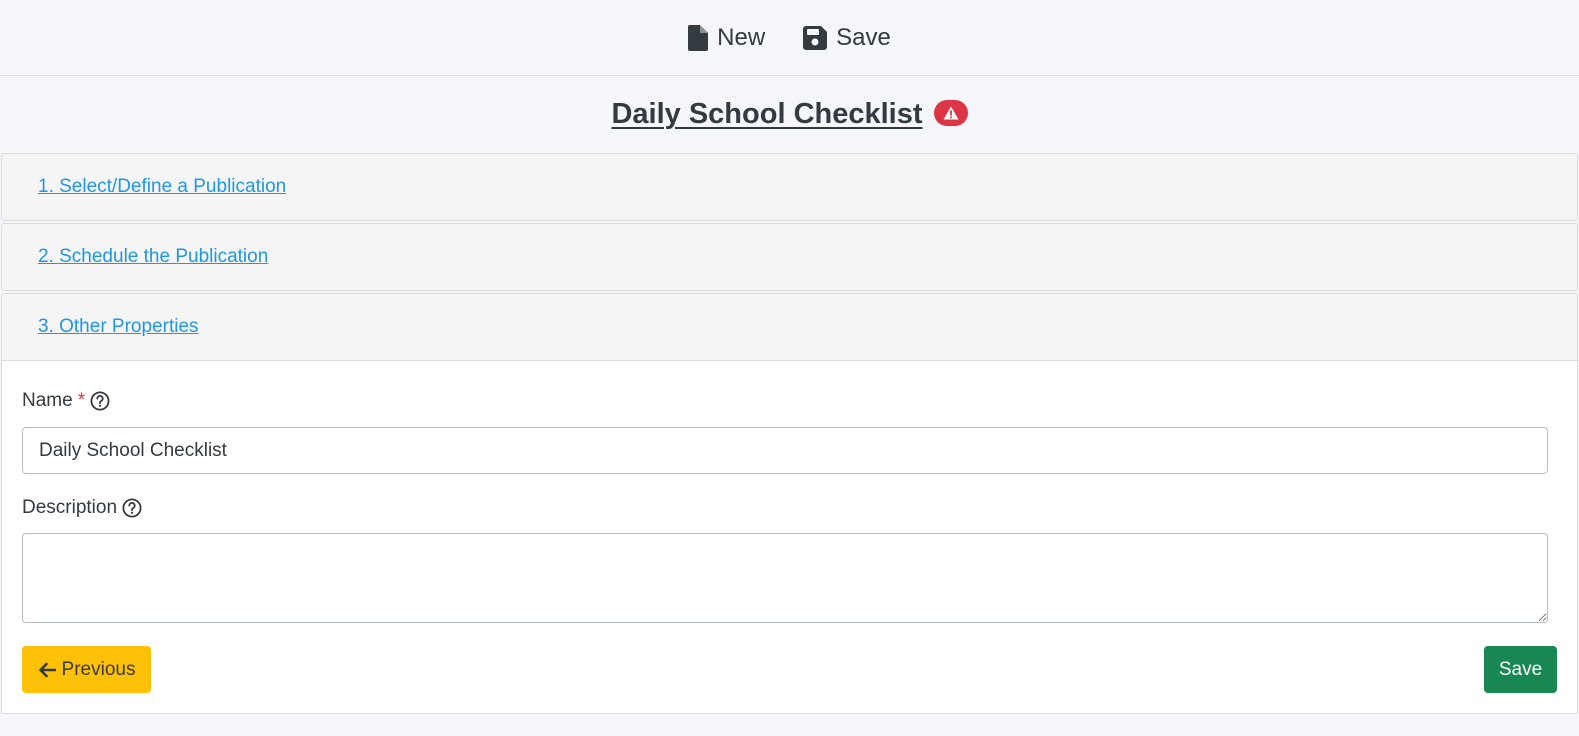  Describe the element at coordinates (1520, 669) in the screenshot. I see `save-button: Save` at that location.